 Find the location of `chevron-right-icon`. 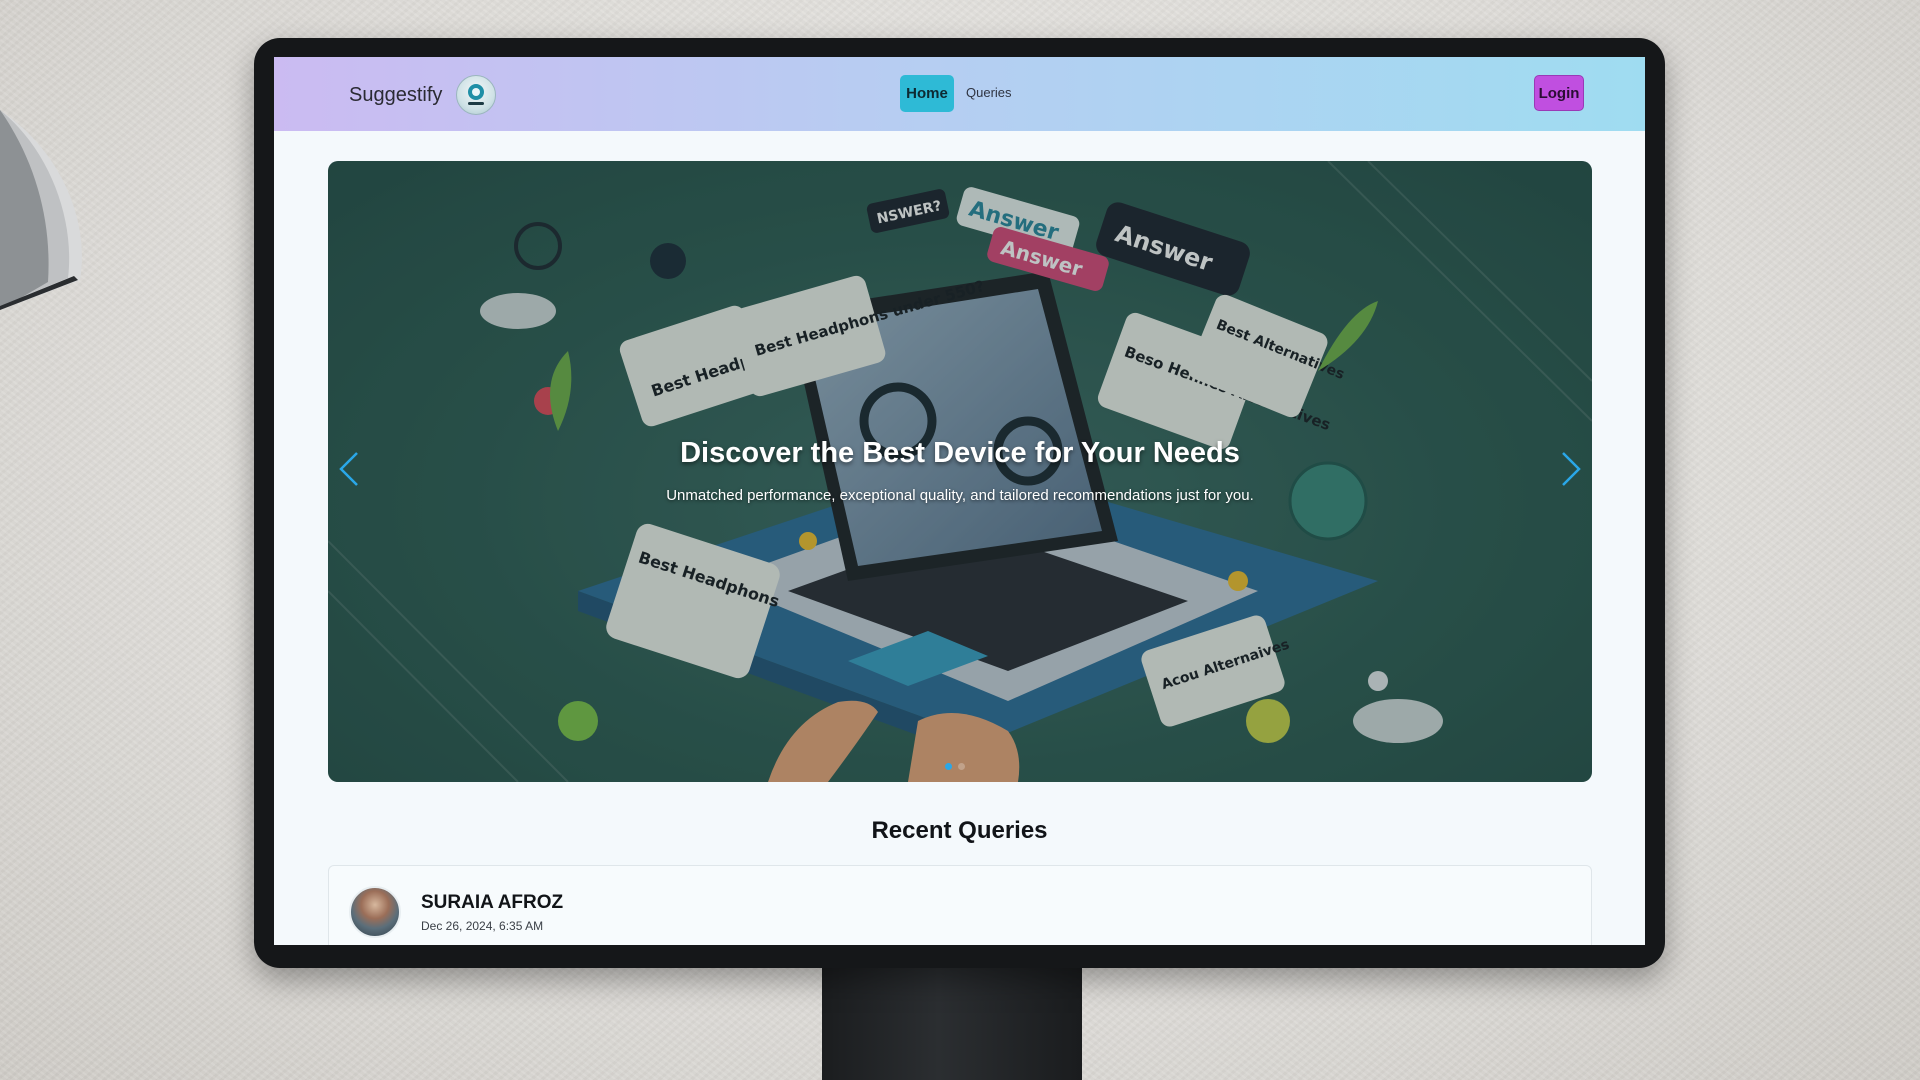

chevron-right-icon is located at coordinates (1571, 469).